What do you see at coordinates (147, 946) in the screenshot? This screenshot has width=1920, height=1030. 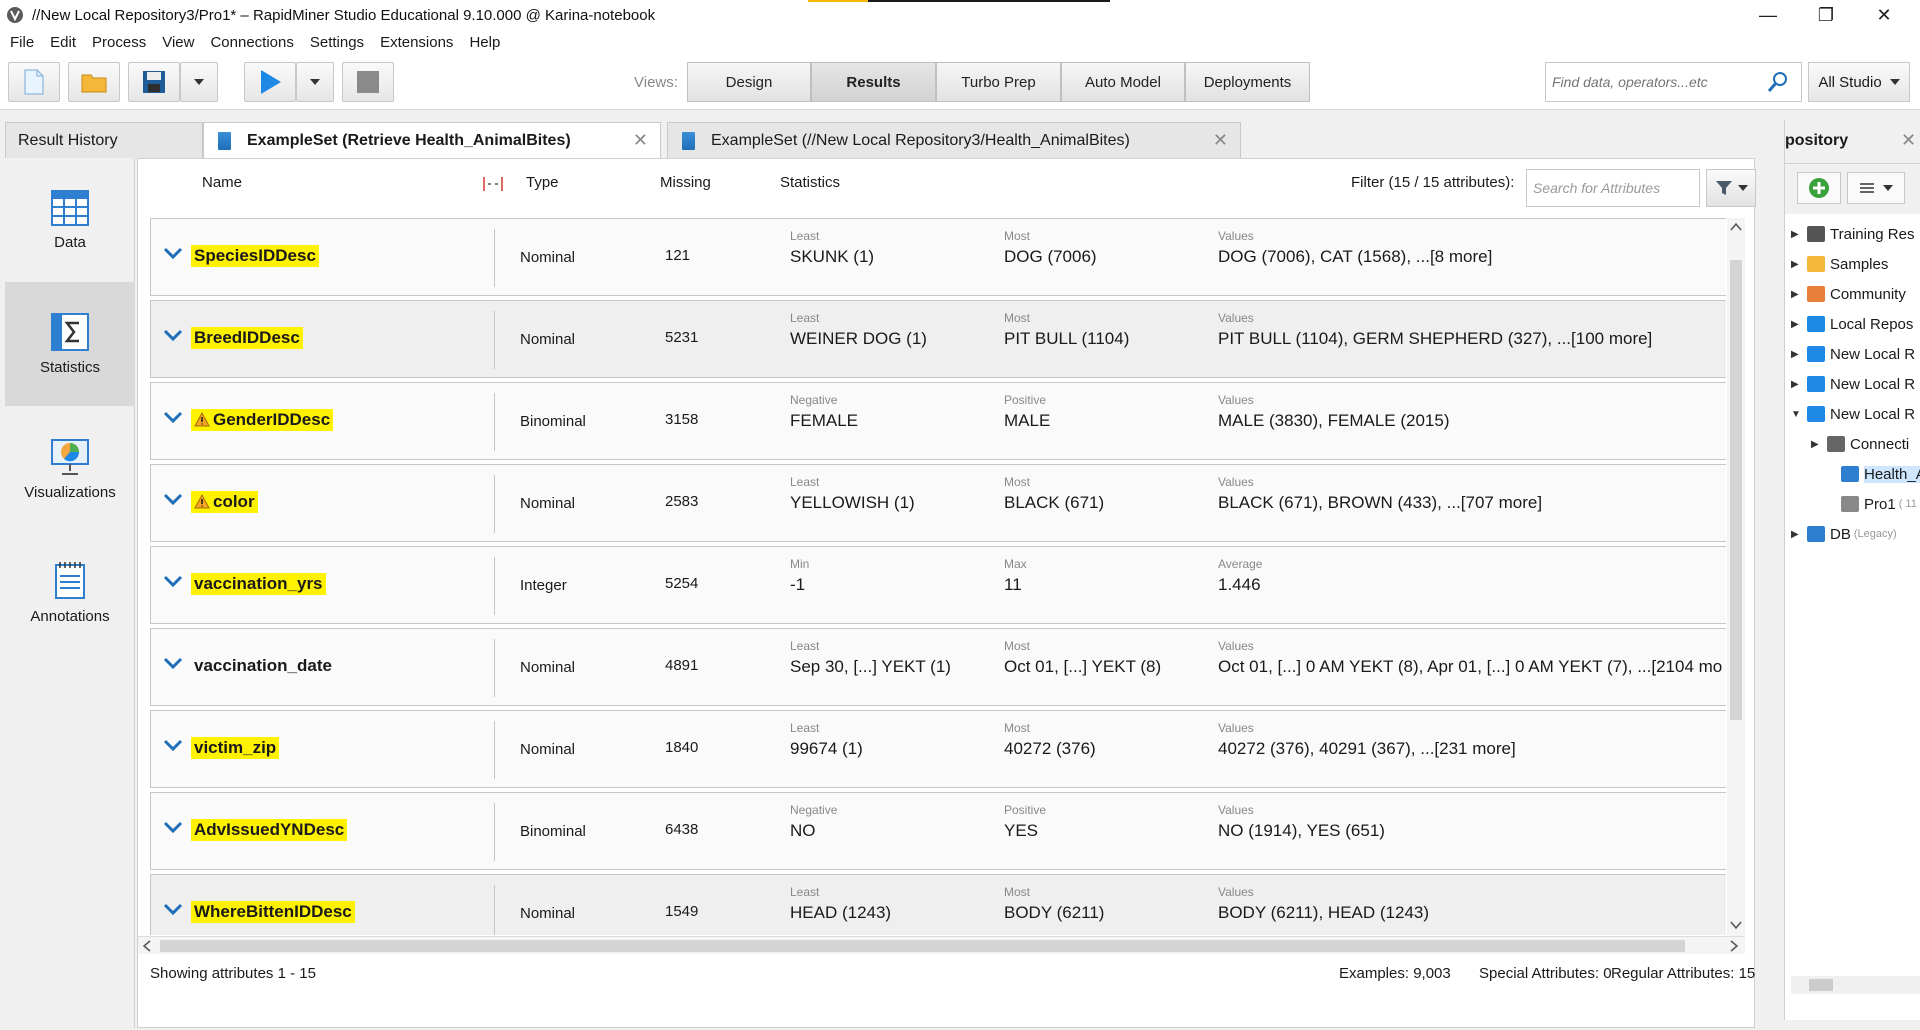 I see `scroll-left-icon` at bounding box center [147, 946].